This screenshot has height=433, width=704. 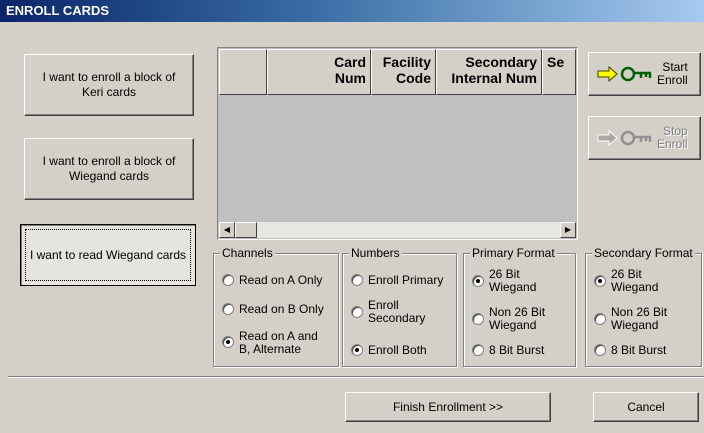 What do you see at coordinates (397, 159) in the screenshot?
I see `grid-body` at bounding box center [397, 159].